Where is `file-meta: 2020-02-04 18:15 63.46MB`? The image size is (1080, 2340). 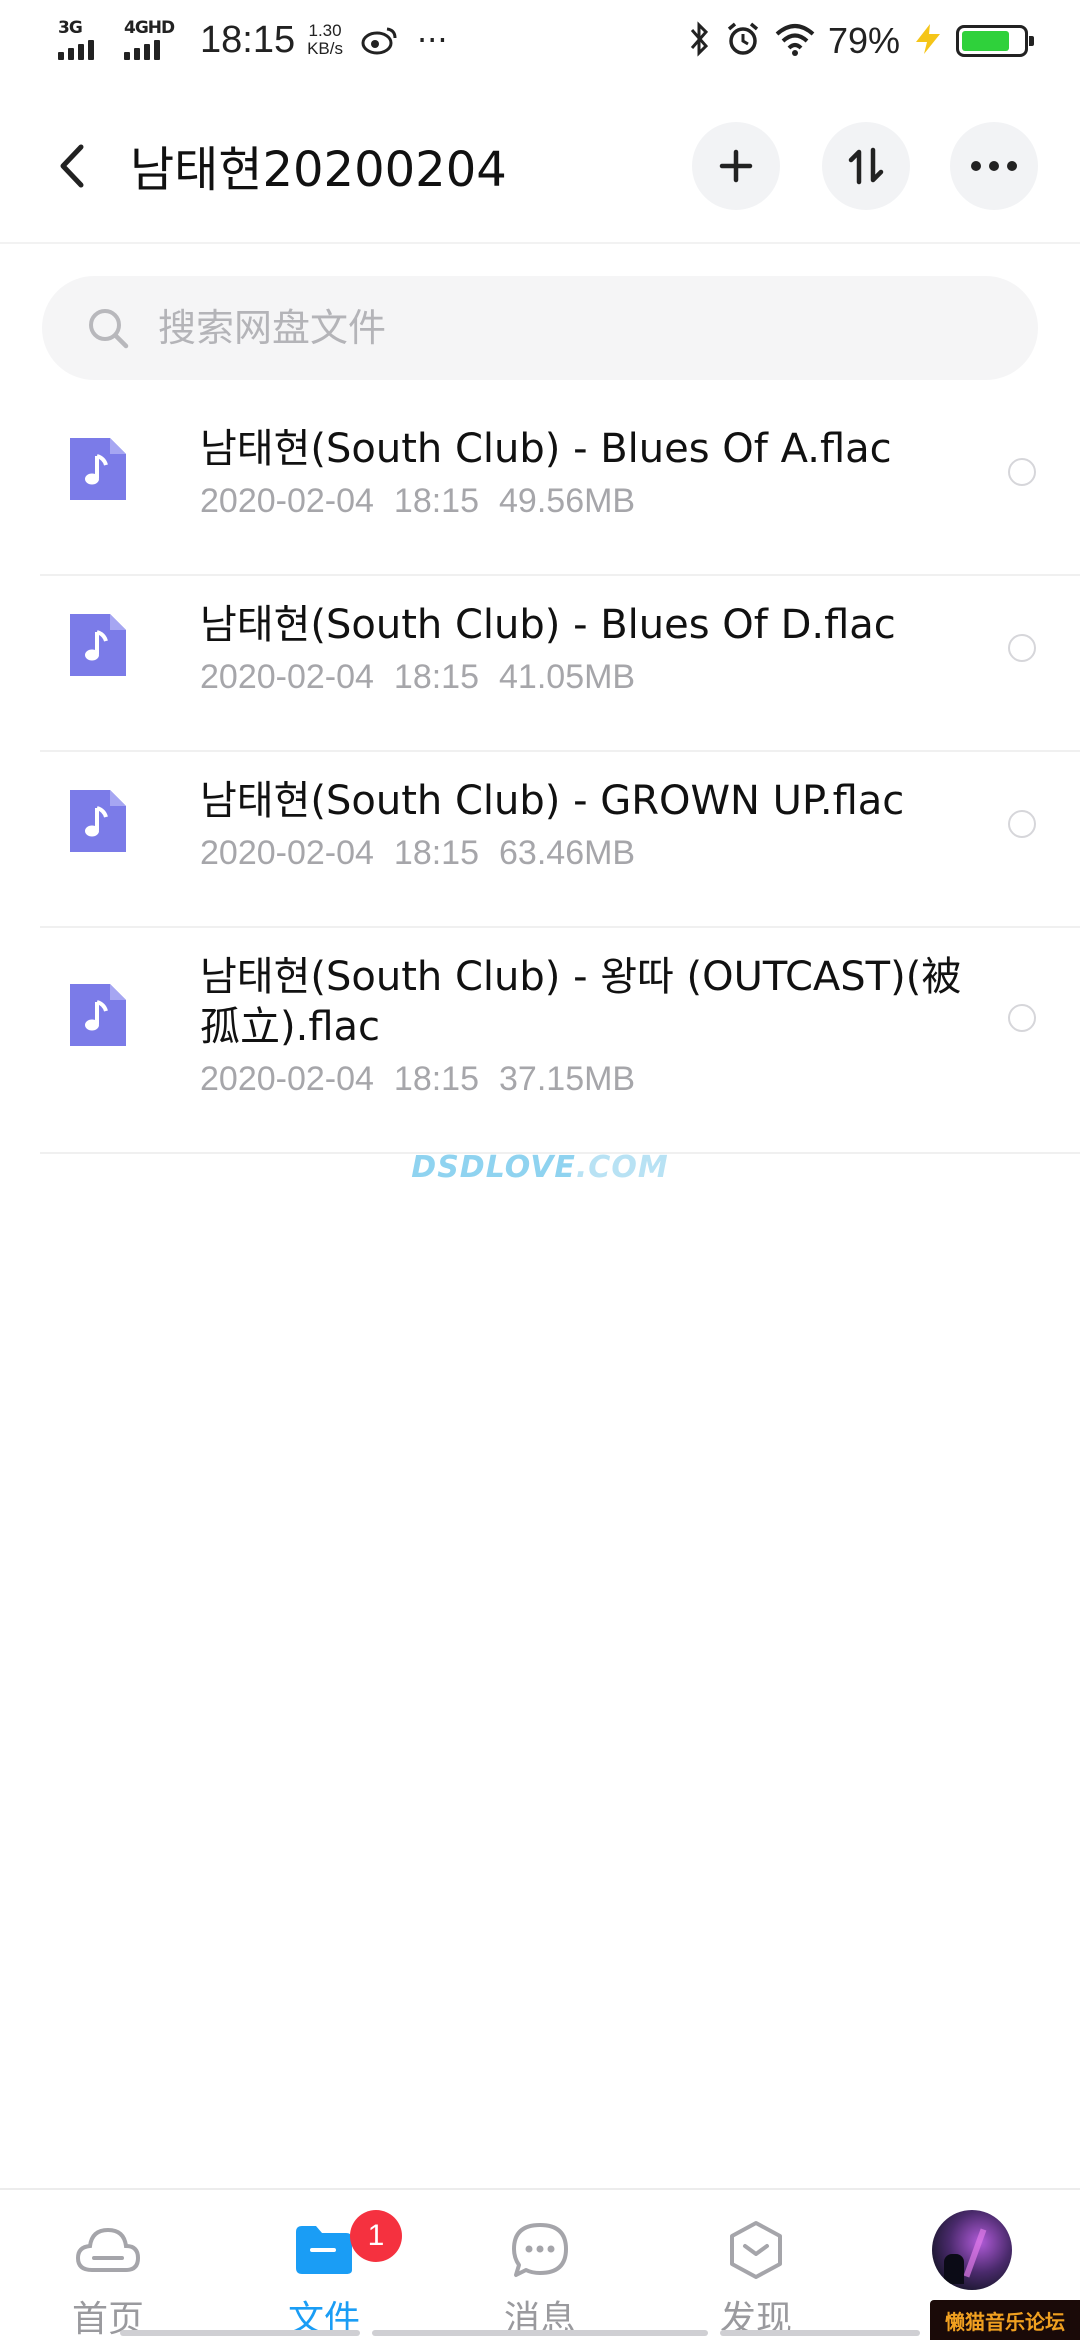
file-meta: 2020-02-04 18:15 63.46MB is located at coordinates (418, 853).